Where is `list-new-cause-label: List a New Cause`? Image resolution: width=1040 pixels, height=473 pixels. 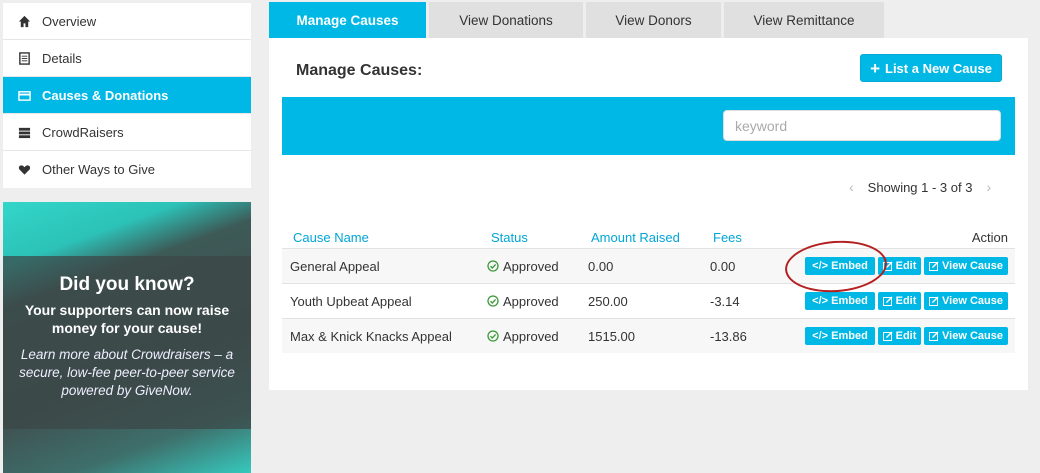
list-new-cause-label: List a New Cause is located at coordinates (938, 68).